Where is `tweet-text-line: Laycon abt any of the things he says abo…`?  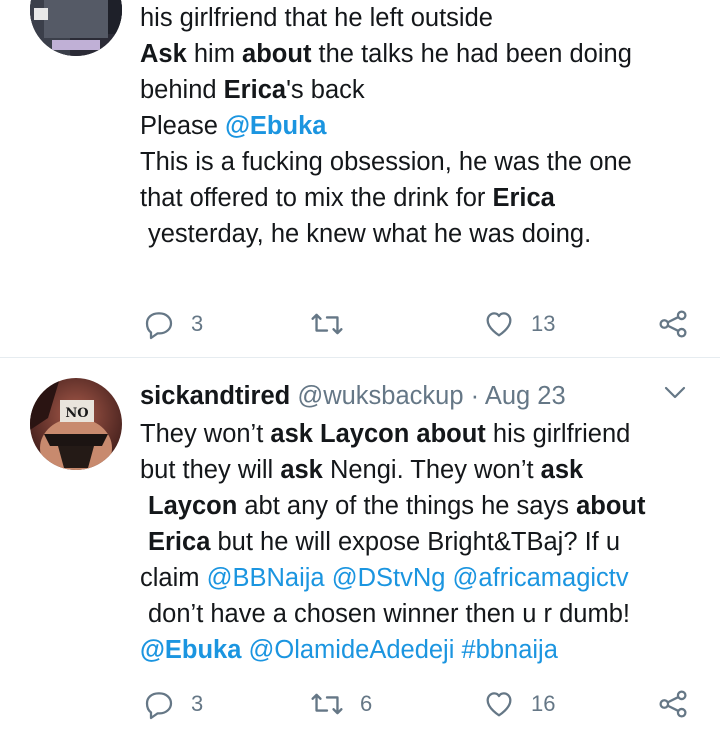 tweet-text-line: Laycon abt any of the things he says abo… is located at coordinates (420, 506).